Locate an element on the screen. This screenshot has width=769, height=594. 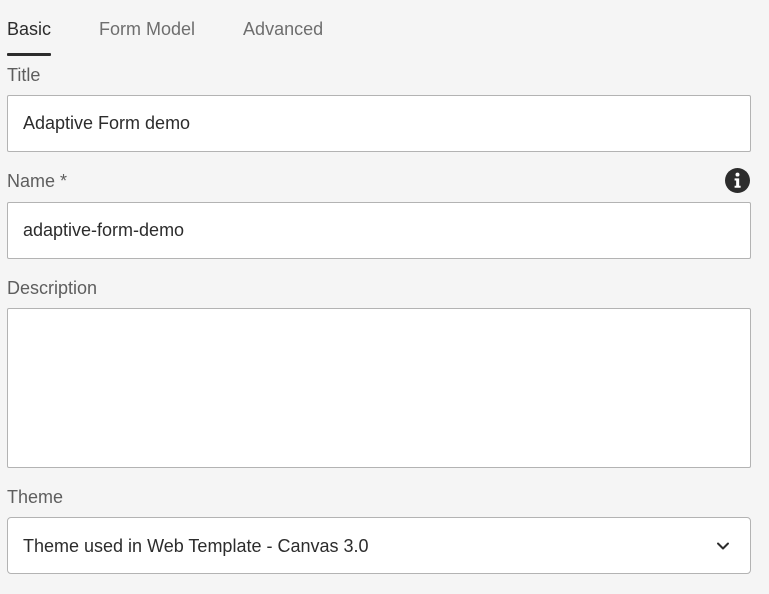
tab-advanced: Advanced is located at coordinates (283, 28).